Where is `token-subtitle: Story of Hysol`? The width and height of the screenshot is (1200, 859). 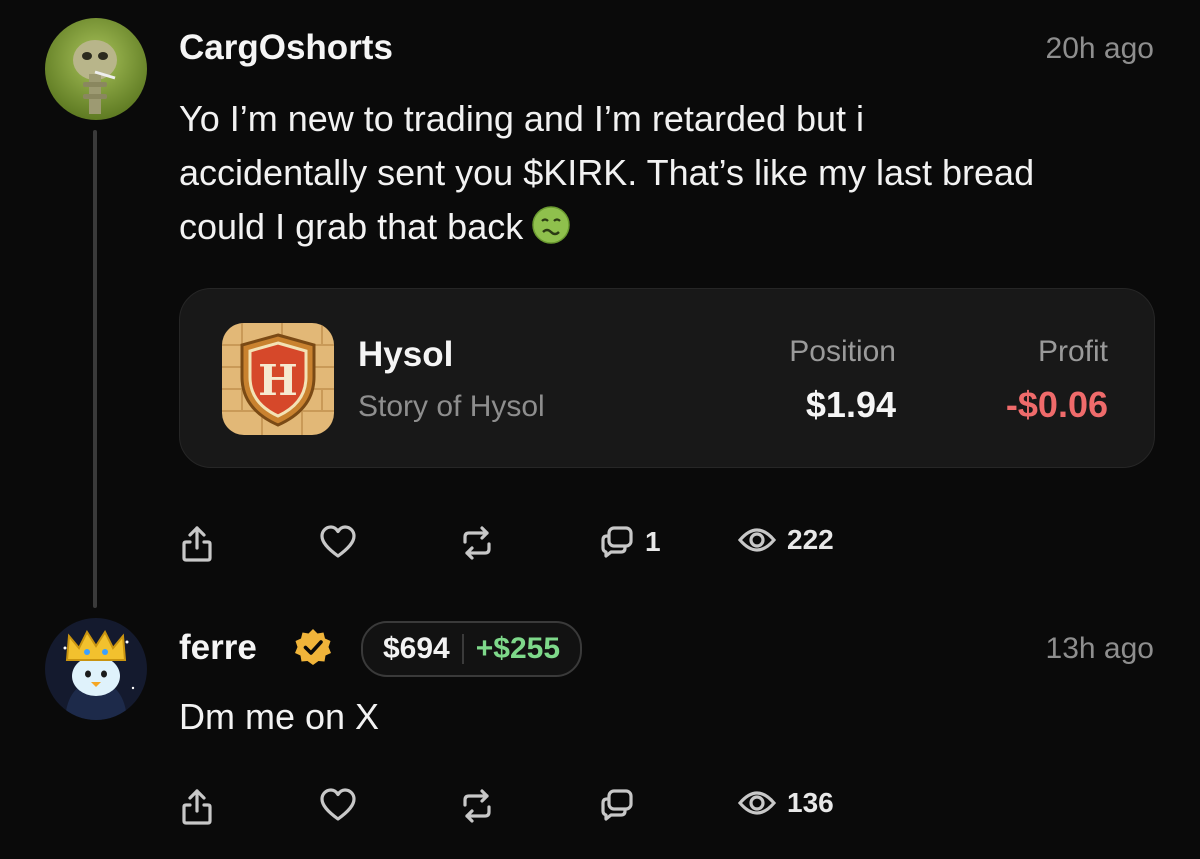
token-subtitle: Story of Hysol is located at coordinates (451, 406).